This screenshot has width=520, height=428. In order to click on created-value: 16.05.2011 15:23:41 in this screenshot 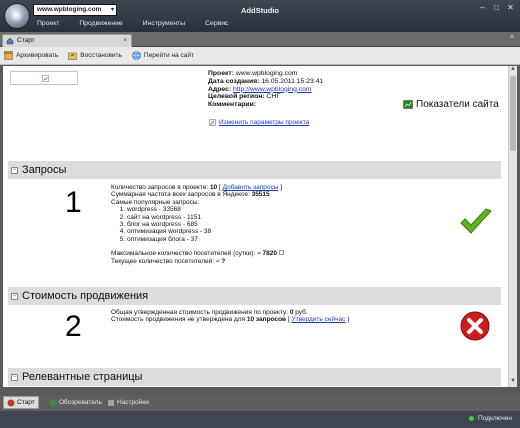, I will do `click(292, 81)`.